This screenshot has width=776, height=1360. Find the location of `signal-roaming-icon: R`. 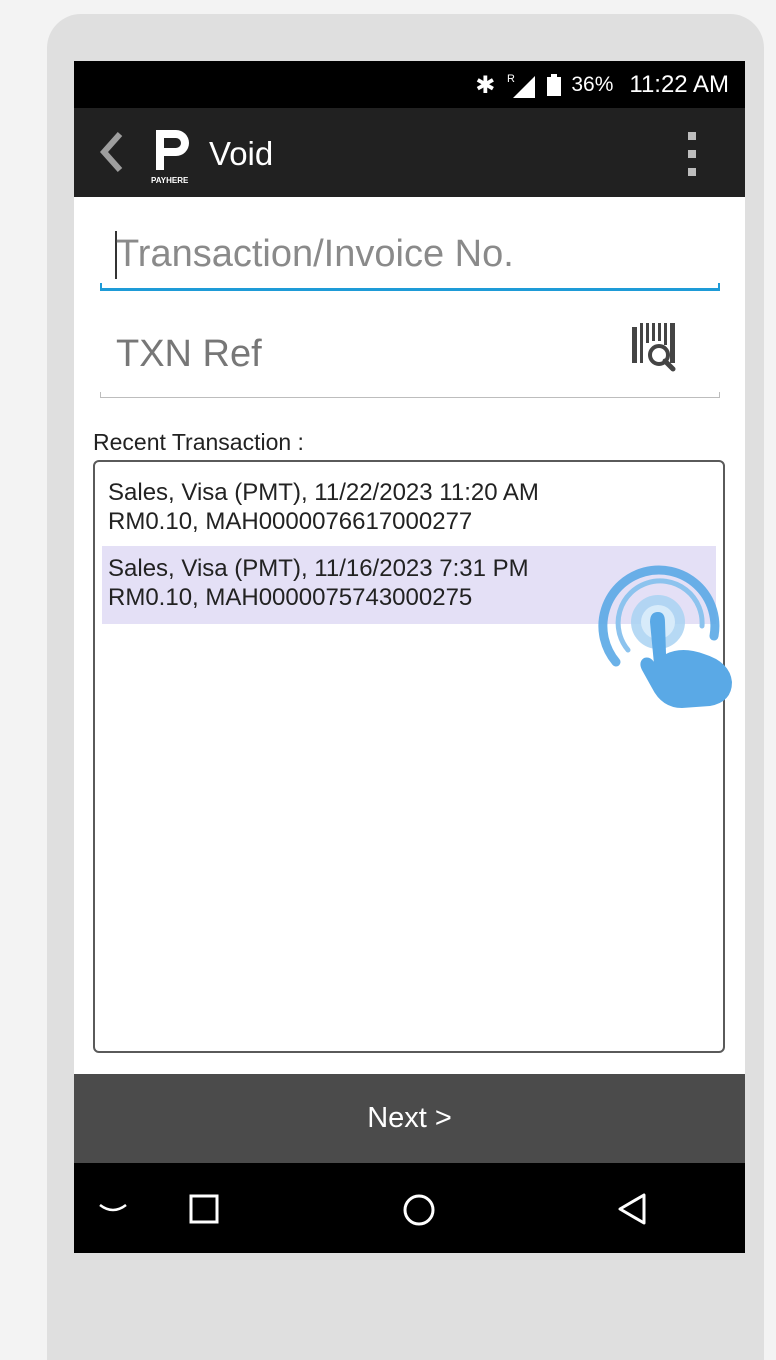

signal-roaming-icon: R is located at coordinates (521, 85).